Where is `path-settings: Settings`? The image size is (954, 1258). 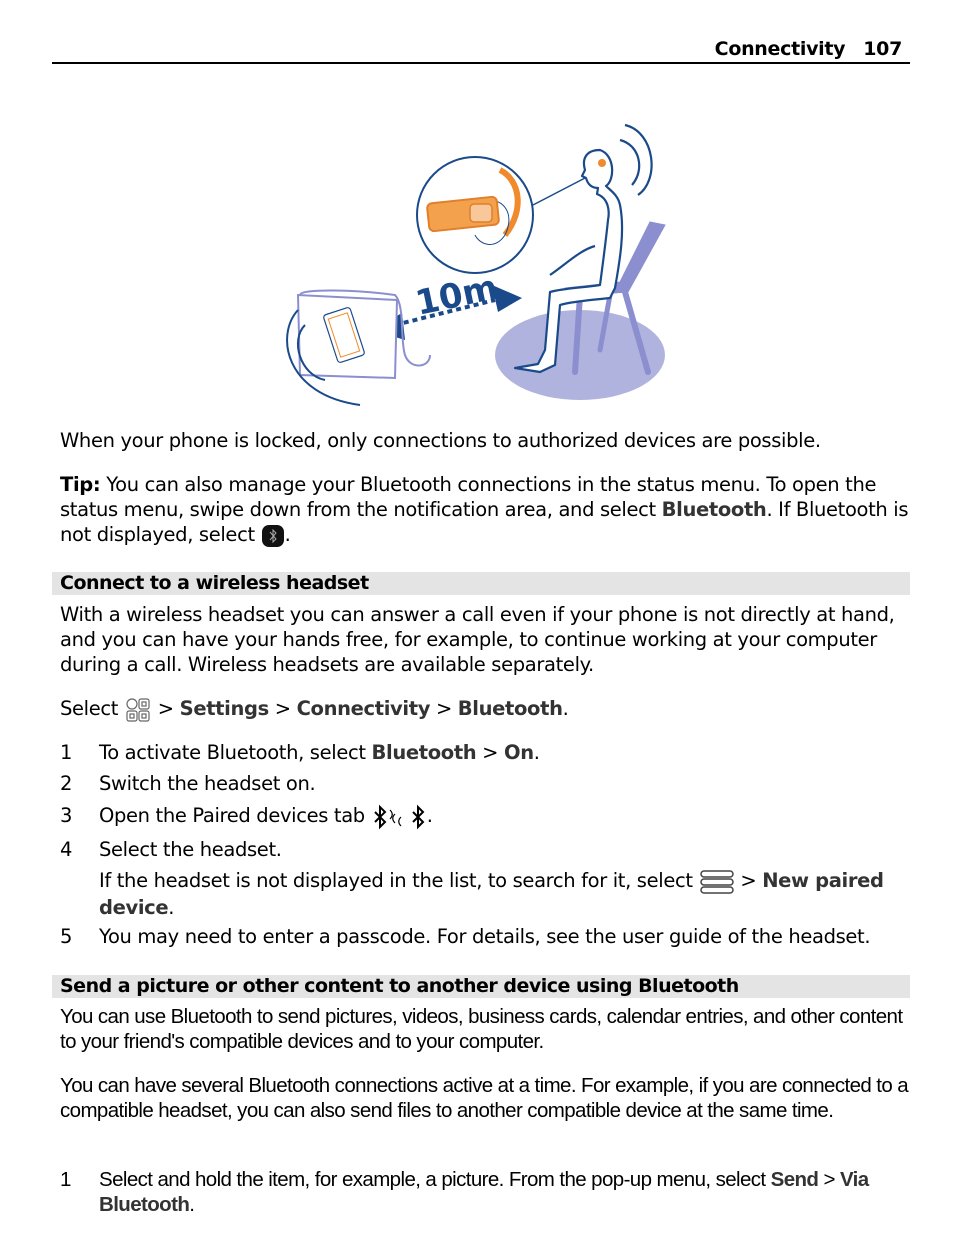 path-settings: Settings is located at coordinates (224, 708).